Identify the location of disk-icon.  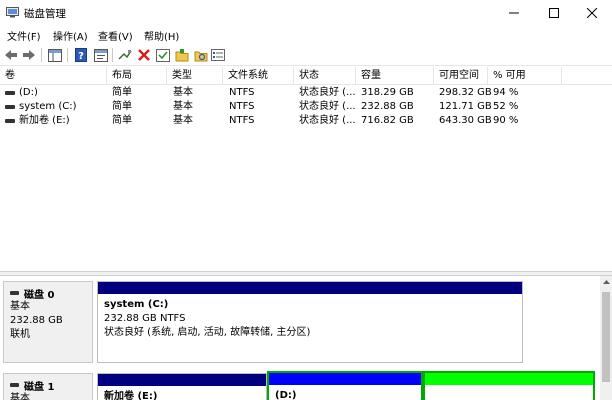
(14, 293).